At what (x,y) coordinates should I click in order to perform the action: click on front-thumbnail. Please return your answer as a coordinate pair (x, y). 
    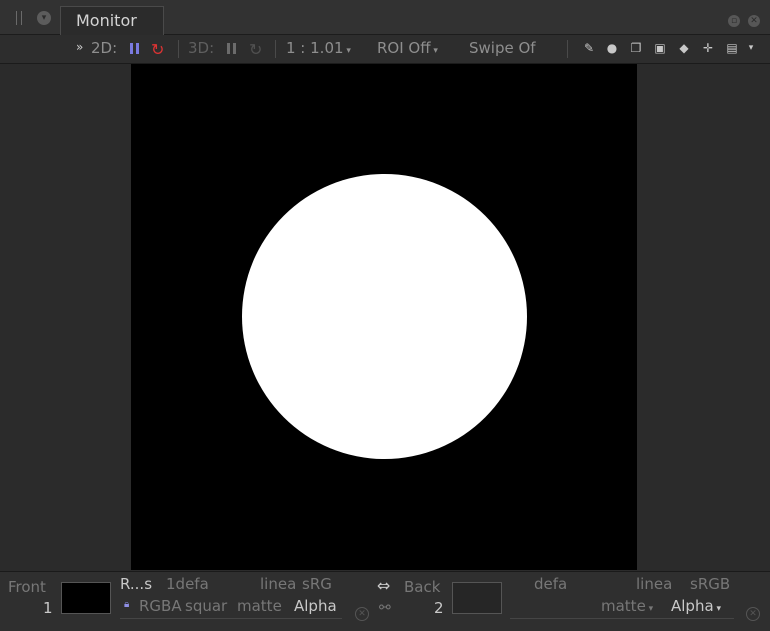
    Looking at the image, I should click on (86, 598).